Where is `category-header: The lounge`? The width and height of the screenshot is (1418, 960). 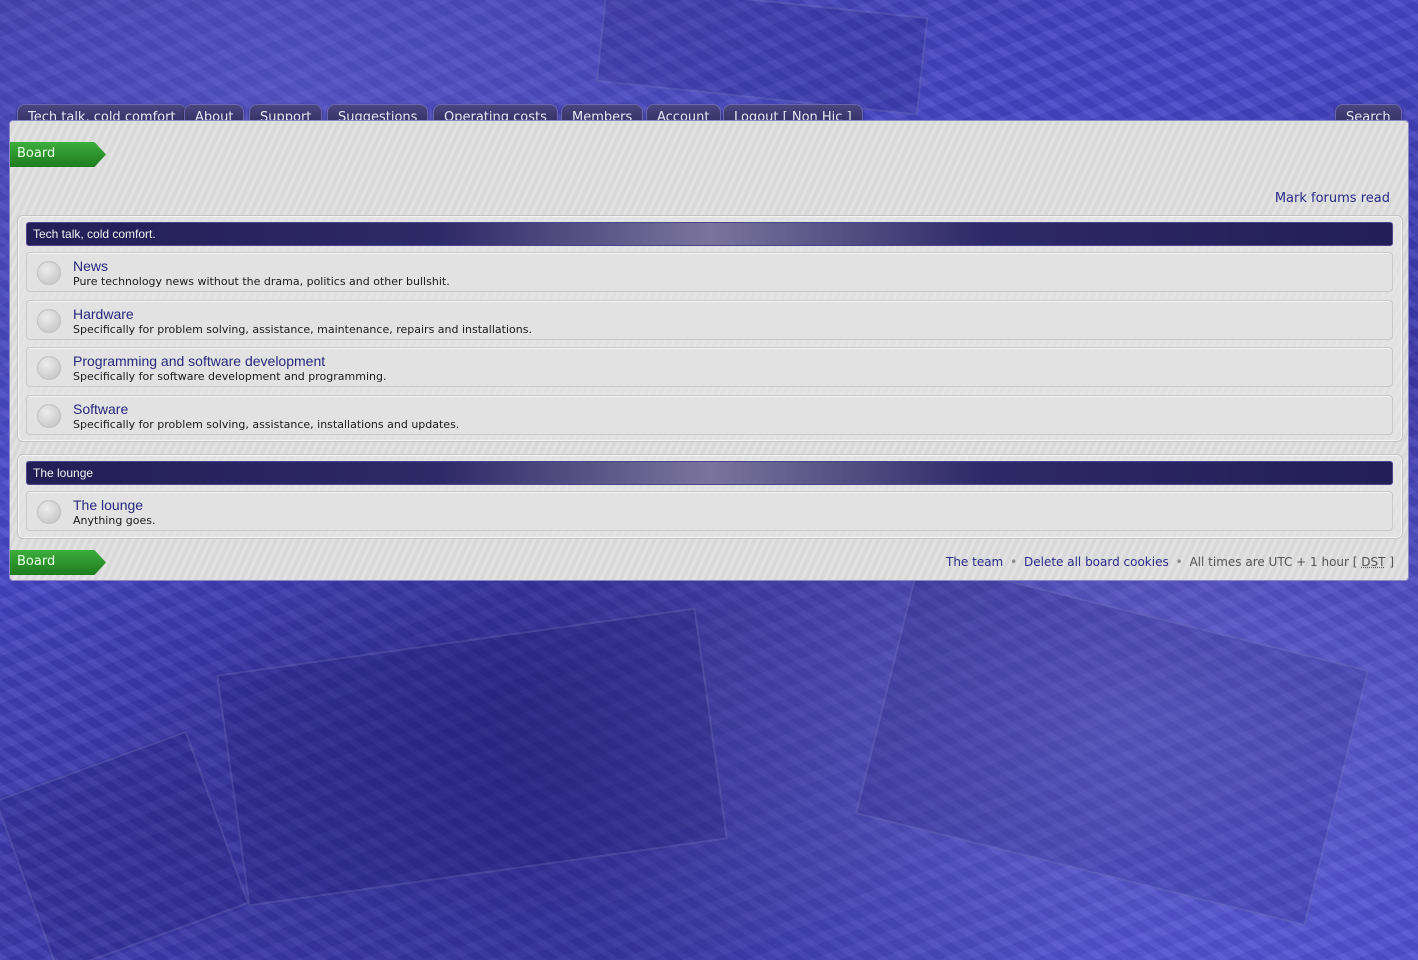
category-header: The lounge is located at coordinates (709, 473).